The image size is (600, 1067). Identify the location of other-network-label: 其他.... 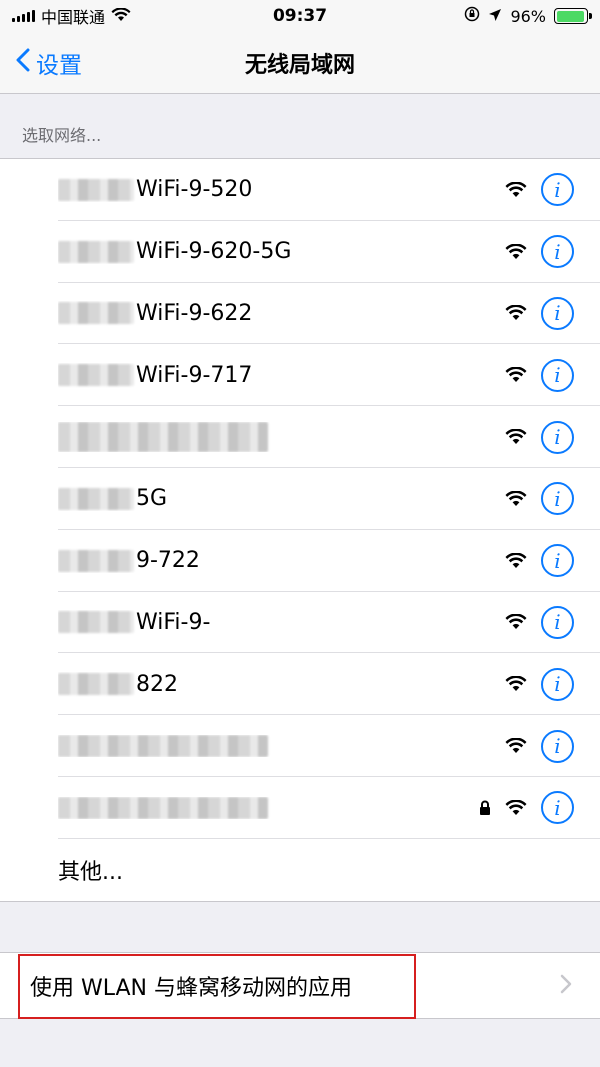
(90, 872).